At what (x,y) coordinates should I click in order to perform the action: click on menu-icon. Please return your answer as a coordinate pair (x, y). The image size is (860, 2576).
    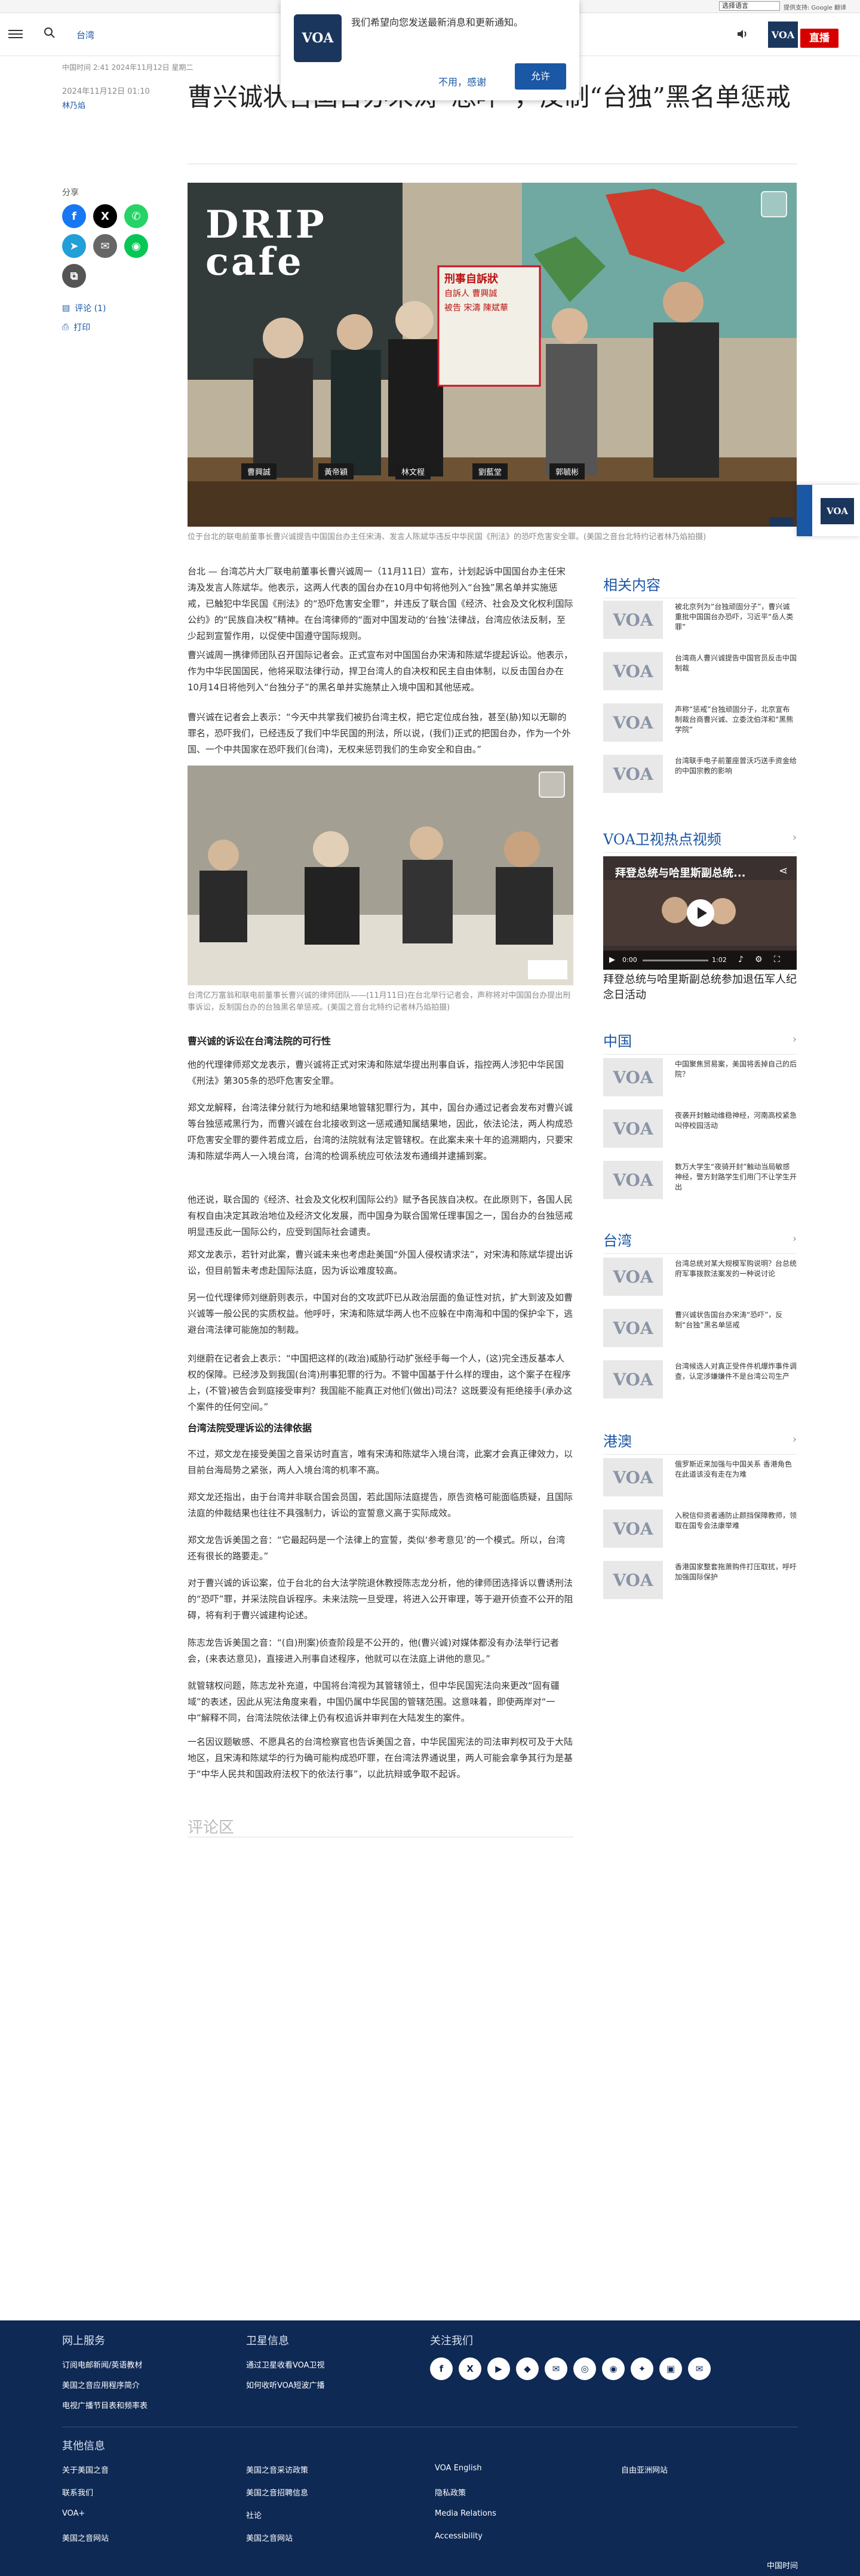
    Looking at the image, I should click on (15, 33).